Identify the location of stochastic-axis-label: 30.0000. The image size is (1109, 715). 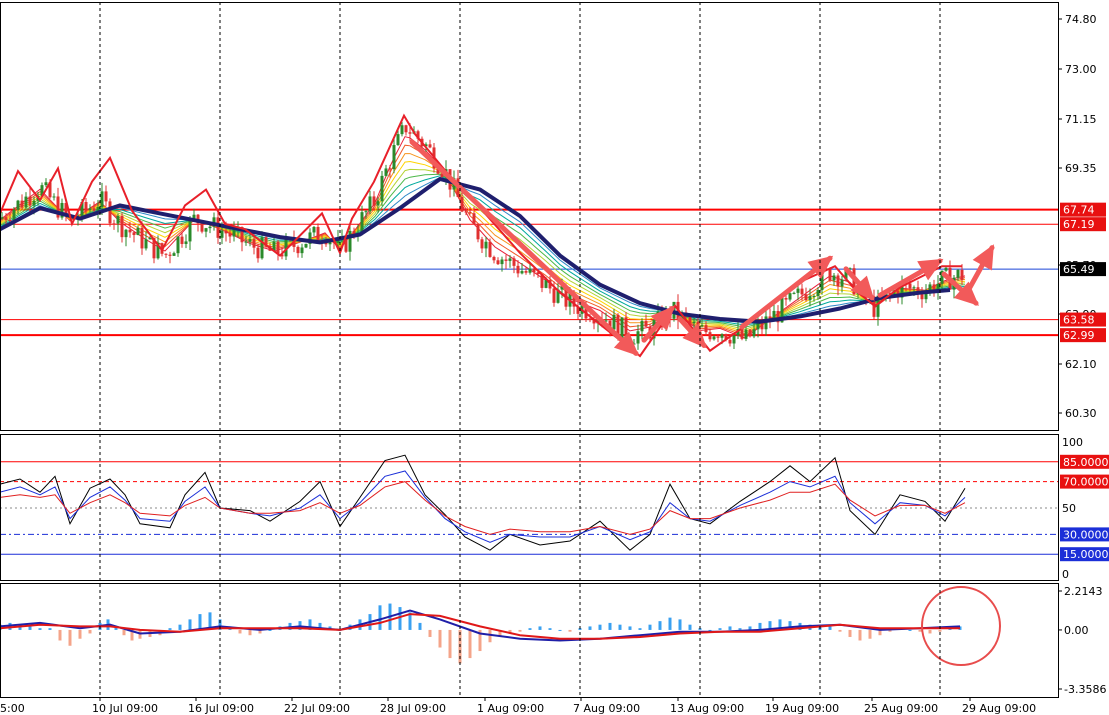
(1086, 534).